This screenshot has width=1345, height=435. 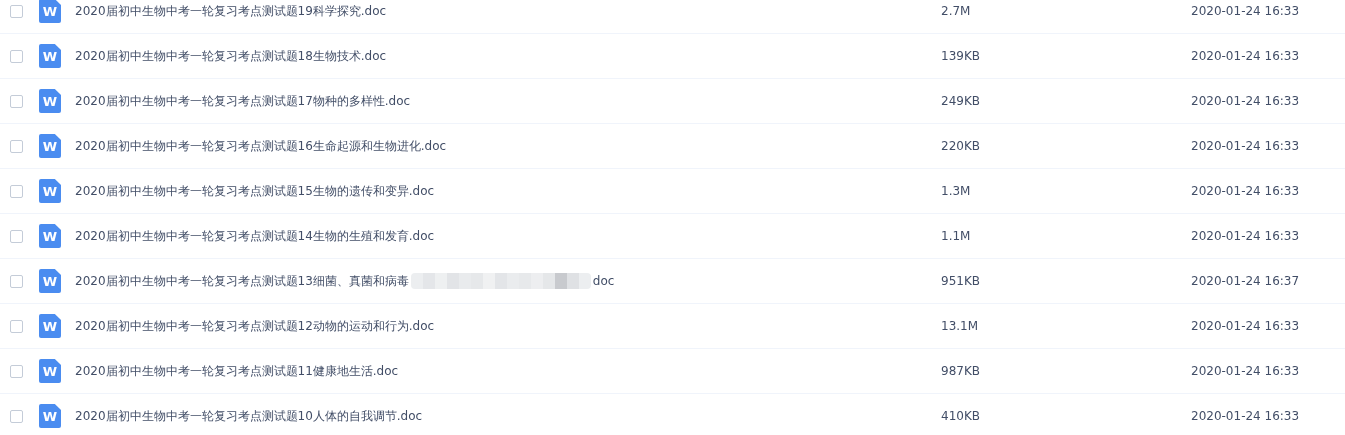 I want to click on modified-time: 2020-01-24 16:37, so click(x=1246, y=281).